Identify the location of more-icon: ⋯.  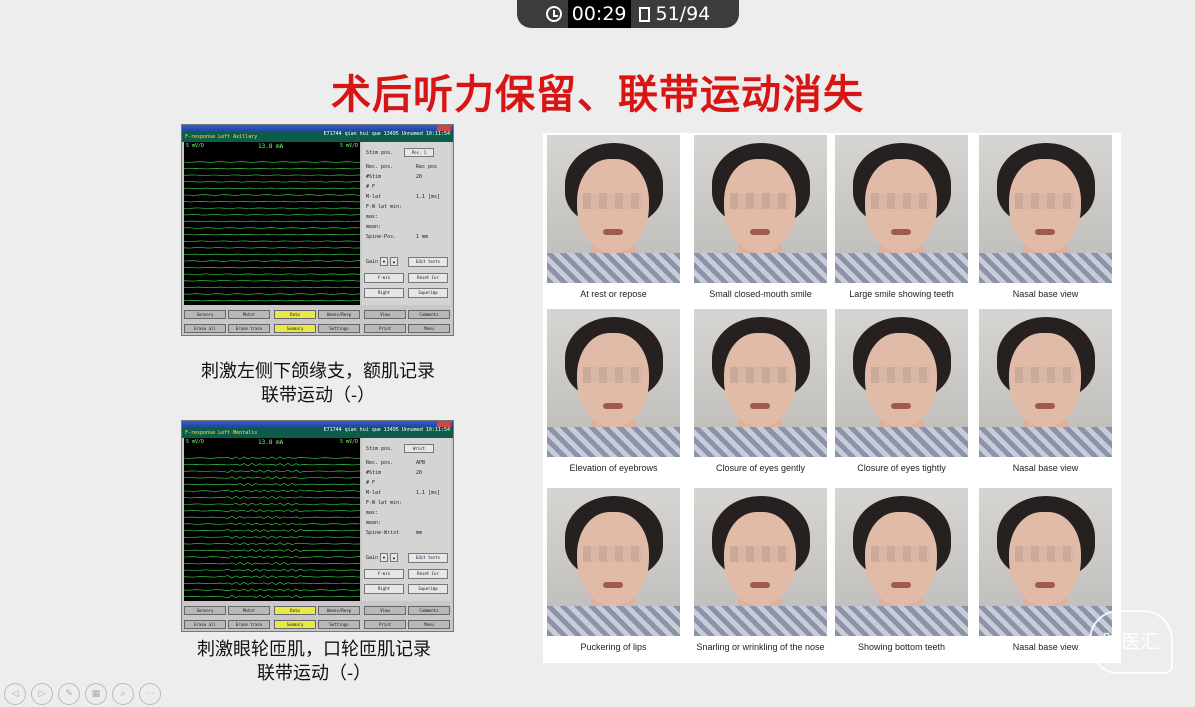
(150, 694).